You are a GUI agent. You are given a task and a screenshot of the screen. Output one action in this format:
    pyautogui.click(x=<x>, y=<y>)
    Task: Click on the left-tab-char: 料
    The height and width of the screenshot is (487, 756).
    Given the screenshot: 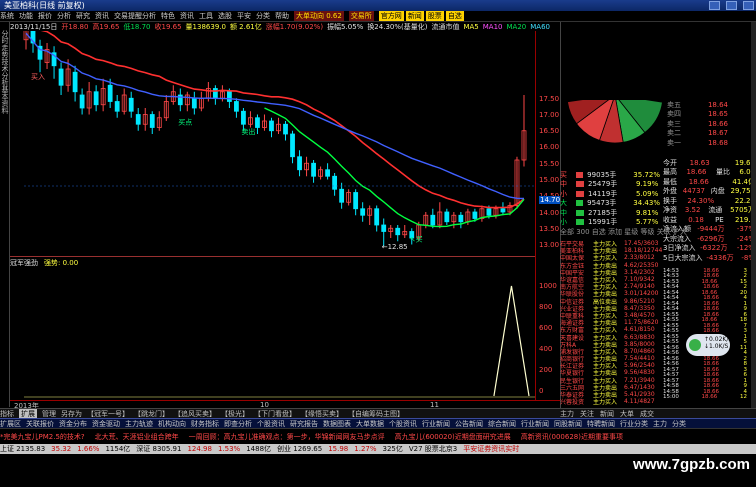 What is the action you would take?
    pyautogui.click(x=5, y=110)
    